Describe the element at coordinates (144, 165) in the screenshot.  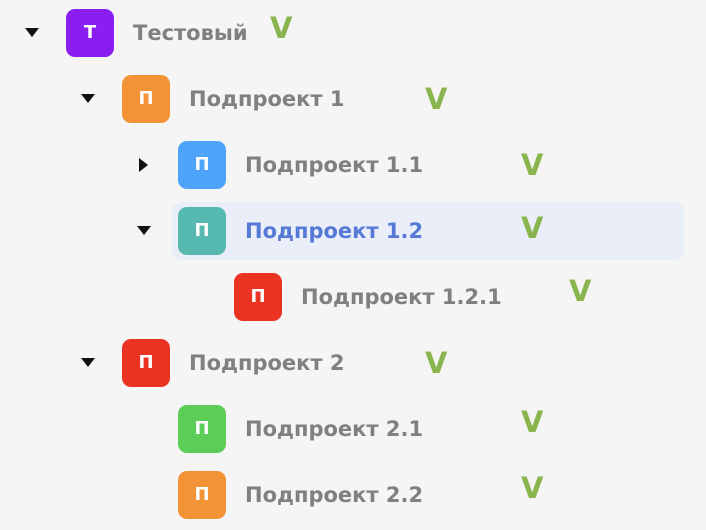
I see `caret-right-icon` at that location.